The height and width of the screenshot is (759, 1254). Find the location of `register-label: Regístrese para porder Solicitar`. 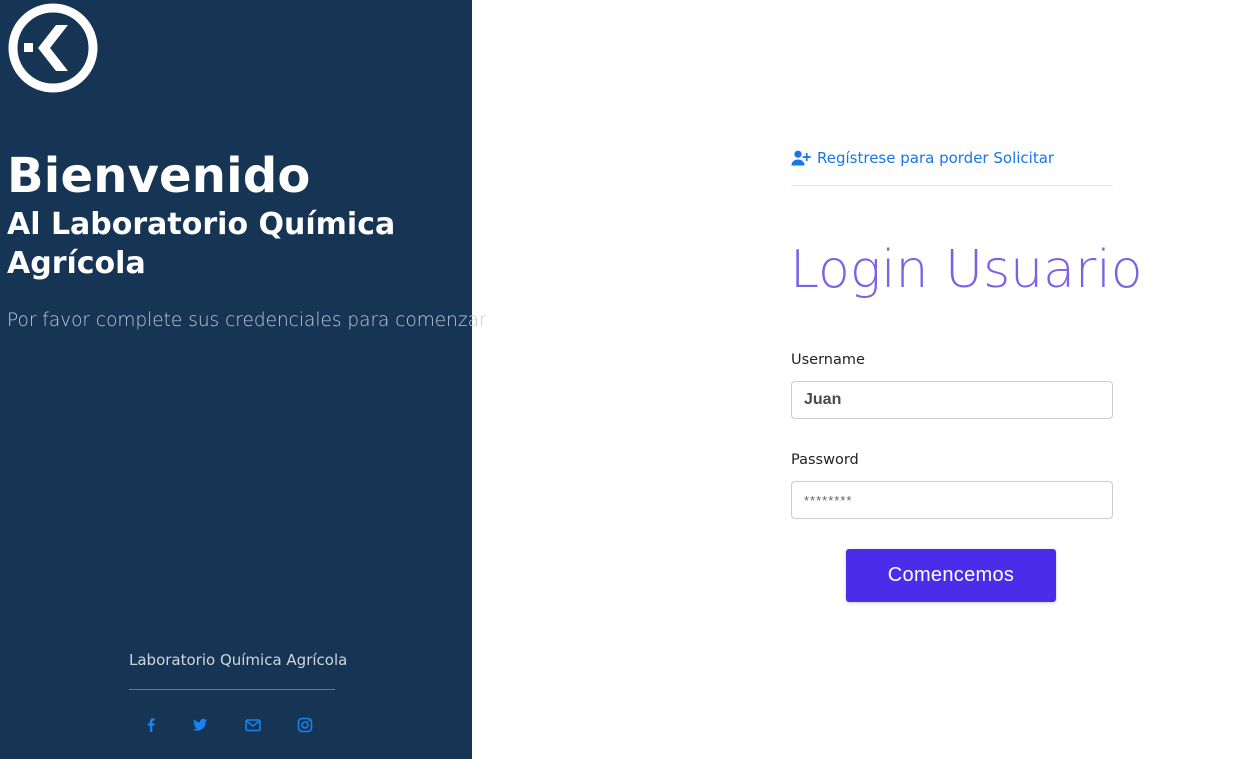

register-label: Regístrese para porder Solicitar is located at coordinates (936, 158).